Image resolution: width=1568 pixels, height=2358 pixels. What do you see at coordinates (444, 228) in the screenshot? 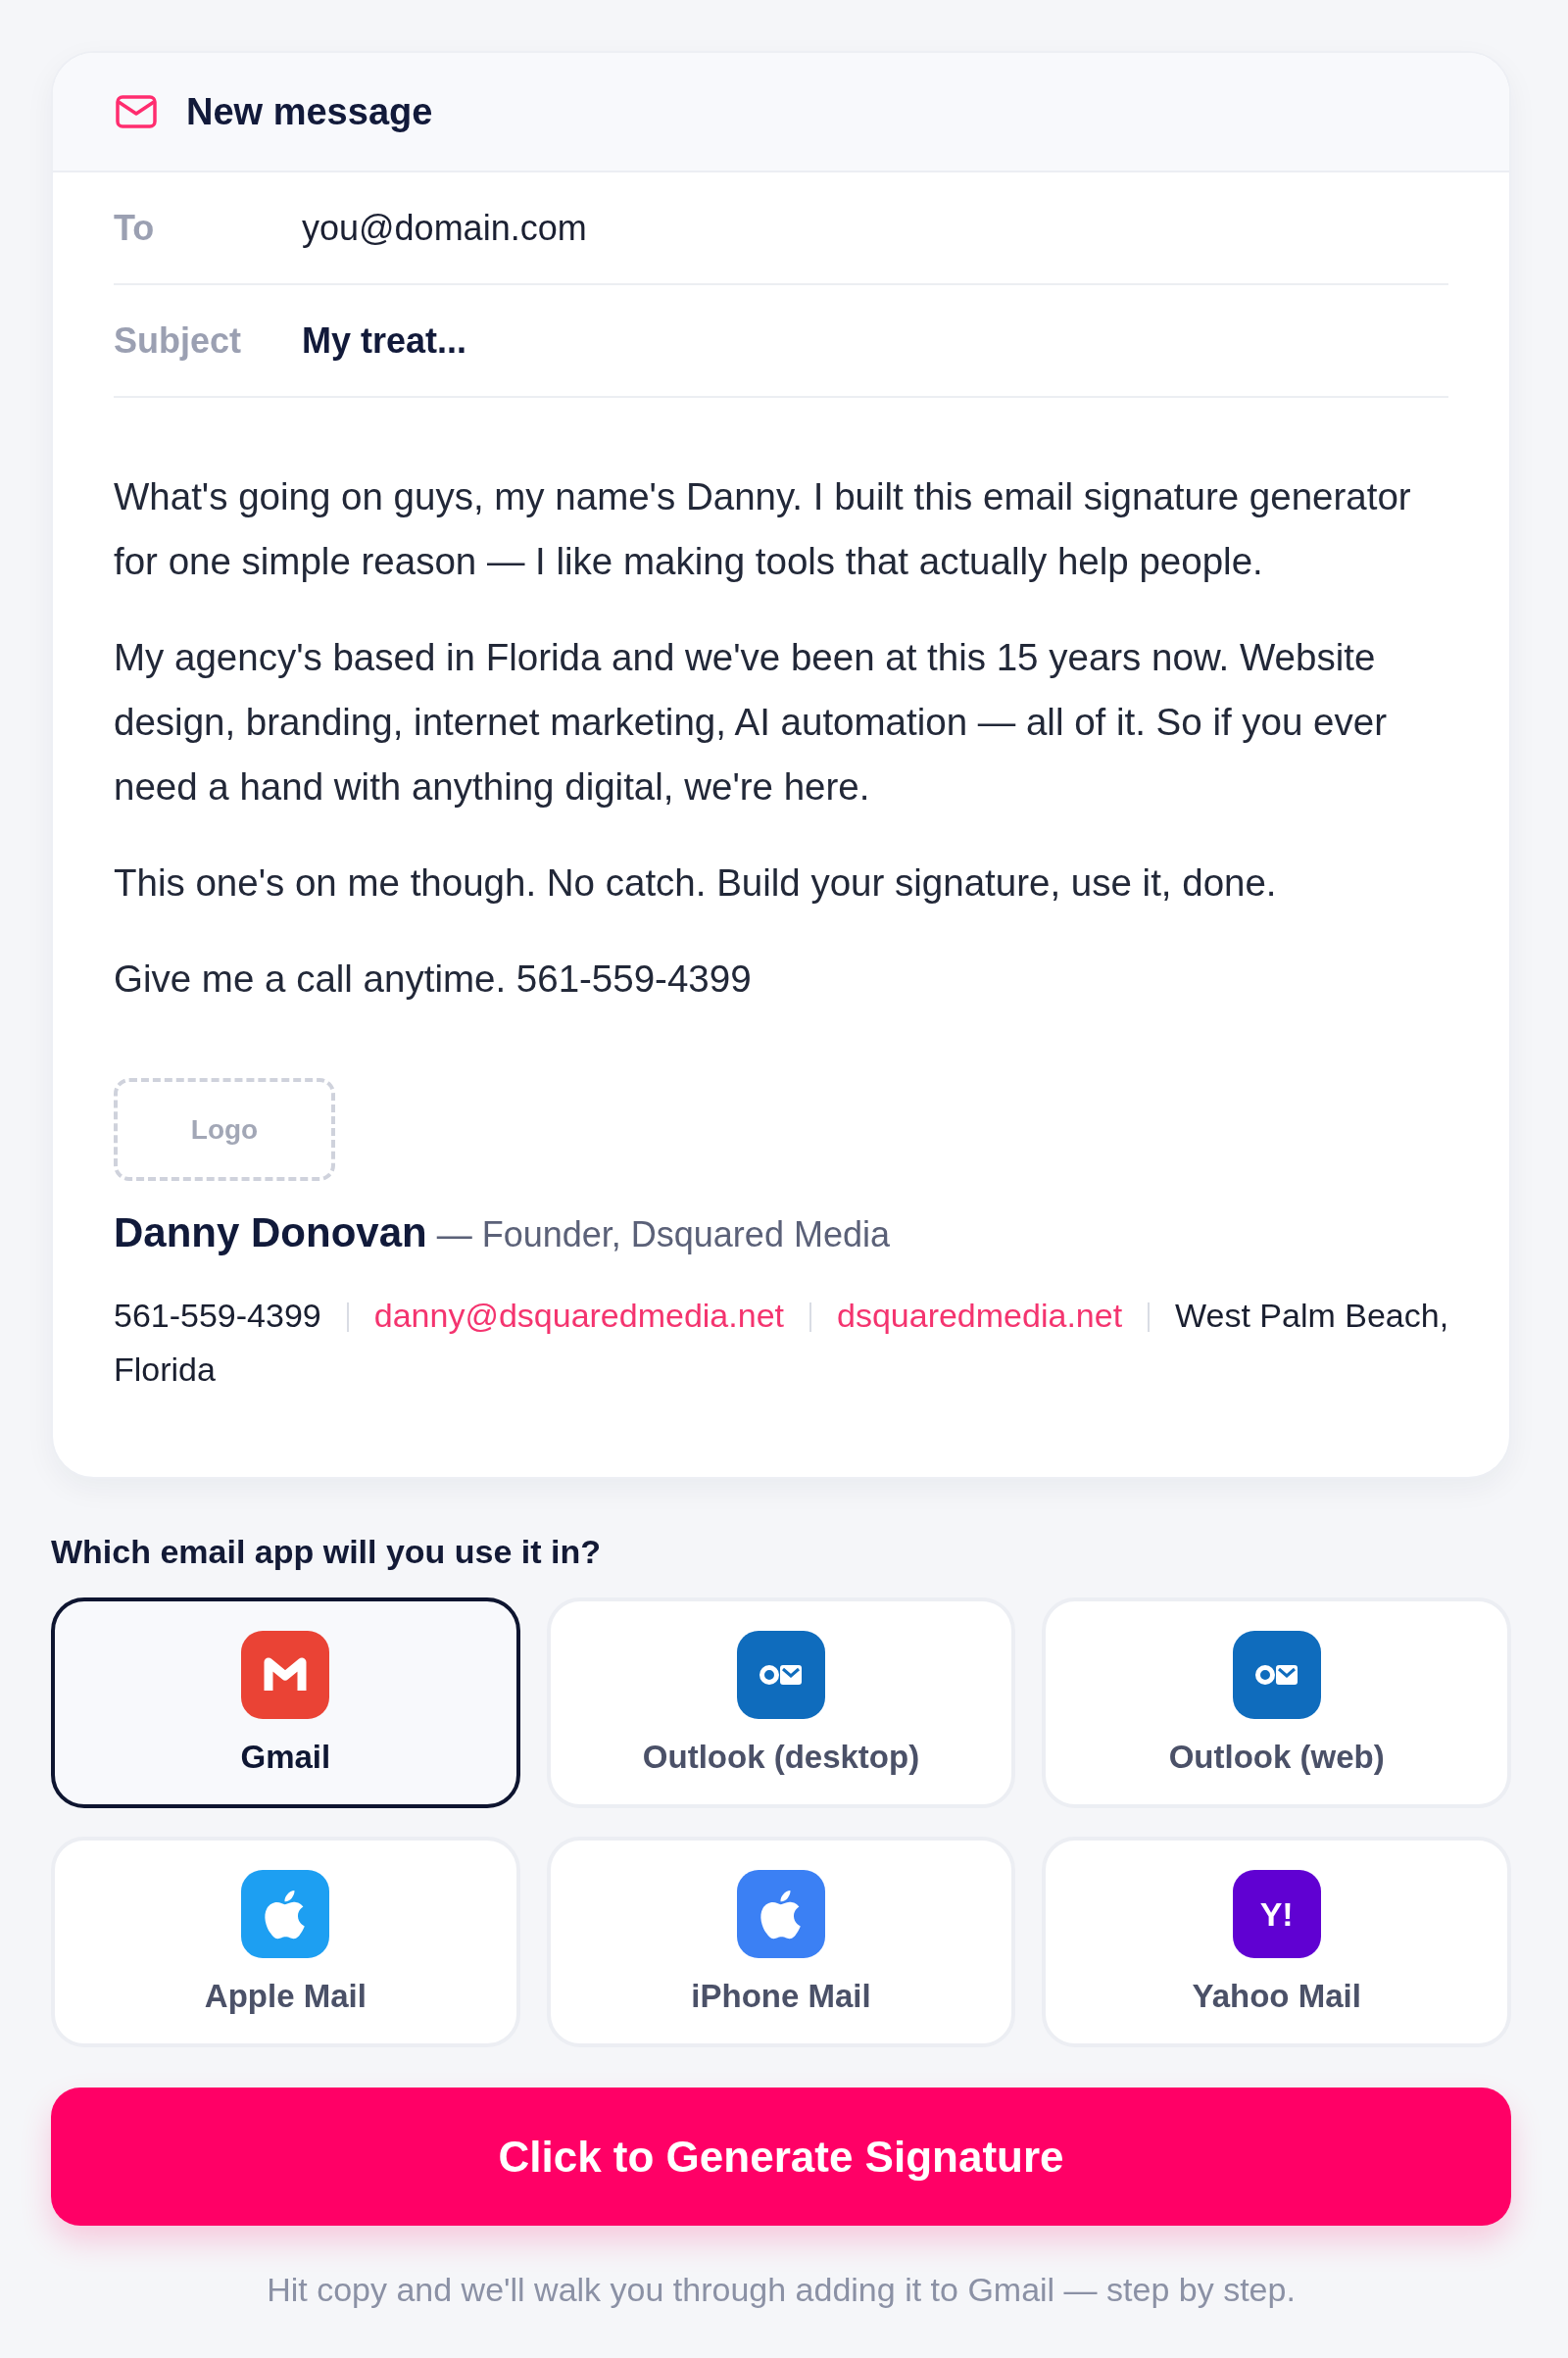
I see `field-value: you@domain.com` at bounding box center [444, 228].